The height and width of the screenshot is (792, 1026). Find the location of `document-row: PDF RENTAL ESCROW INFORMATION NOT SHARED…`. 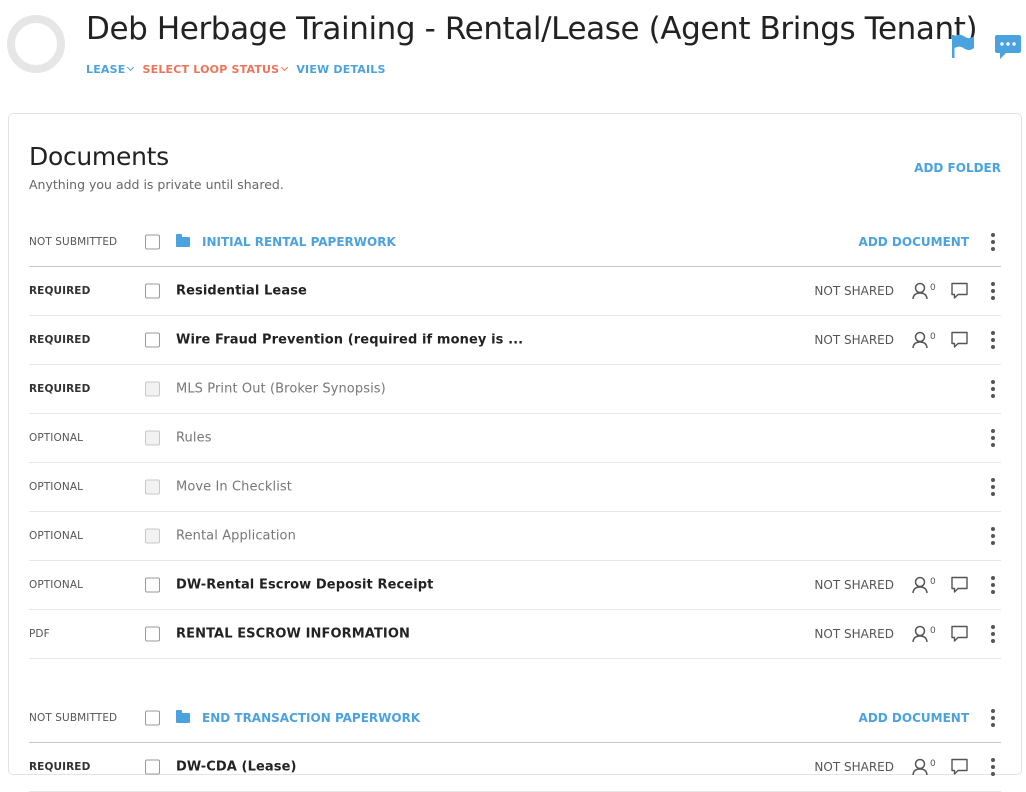

document-row: PDF RENTAL ESCROW INFORMATION NOT SHARED… is located at coordinates (515, 634).